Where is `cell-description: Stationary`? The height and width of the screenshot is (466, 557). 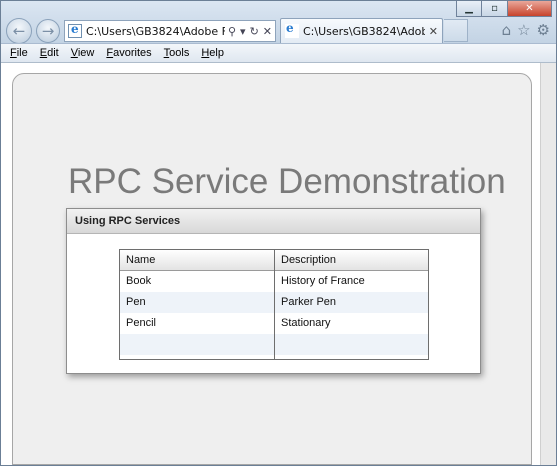
cell-description: Stationary is located at coordinates (306, 323).